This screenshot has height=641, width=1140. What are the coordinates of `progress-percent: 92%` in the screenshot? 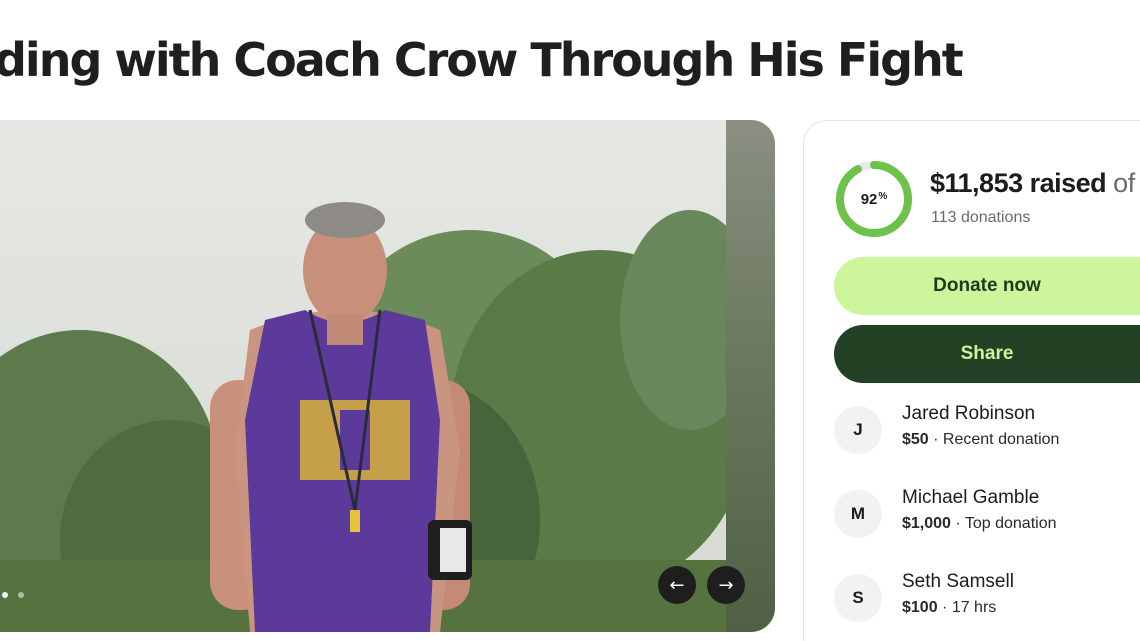 It's located at (874, 199).